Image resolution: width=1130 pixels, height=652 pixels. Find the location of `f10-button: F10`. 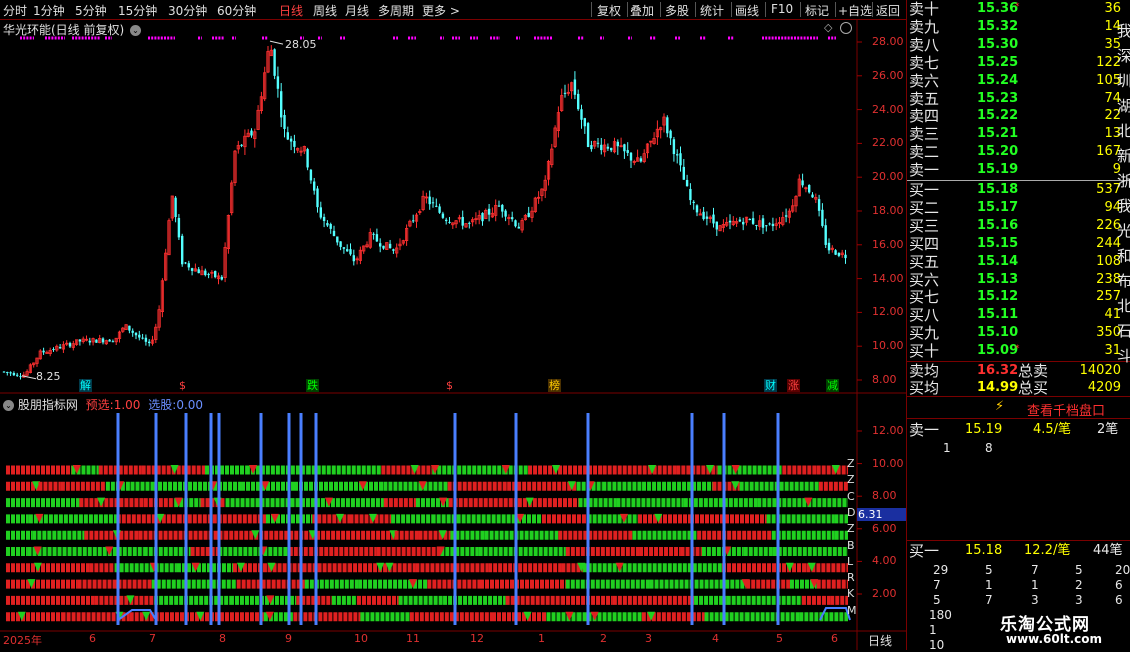

f10-button: F10 is located at coordinates (782, 9).